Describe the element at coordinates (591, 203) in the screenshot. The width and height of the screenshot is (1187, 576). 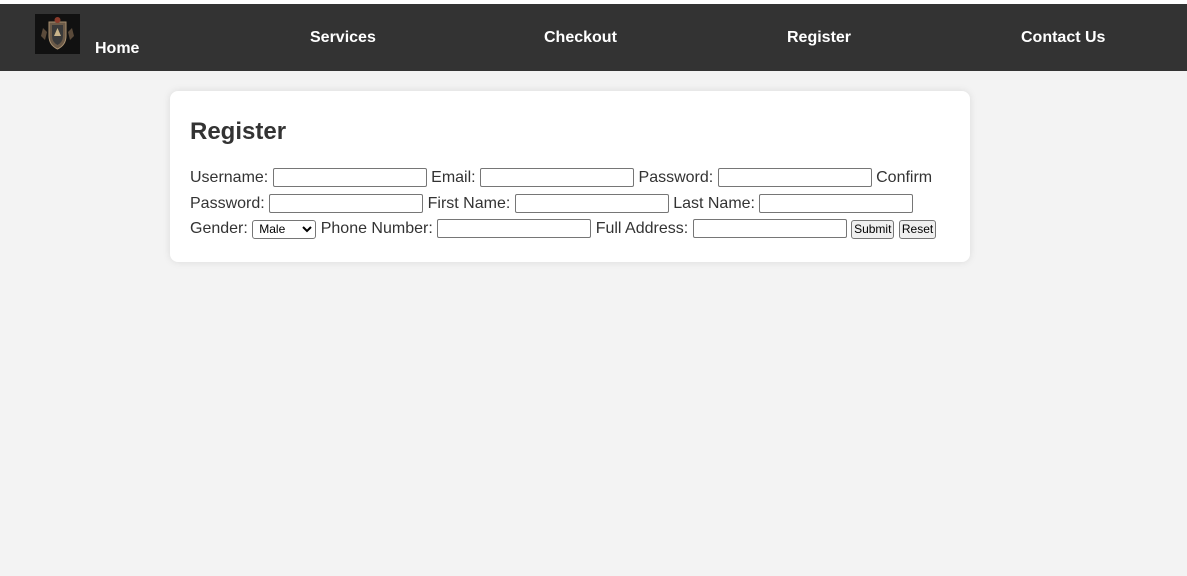
I see `first-name-input` at that location.